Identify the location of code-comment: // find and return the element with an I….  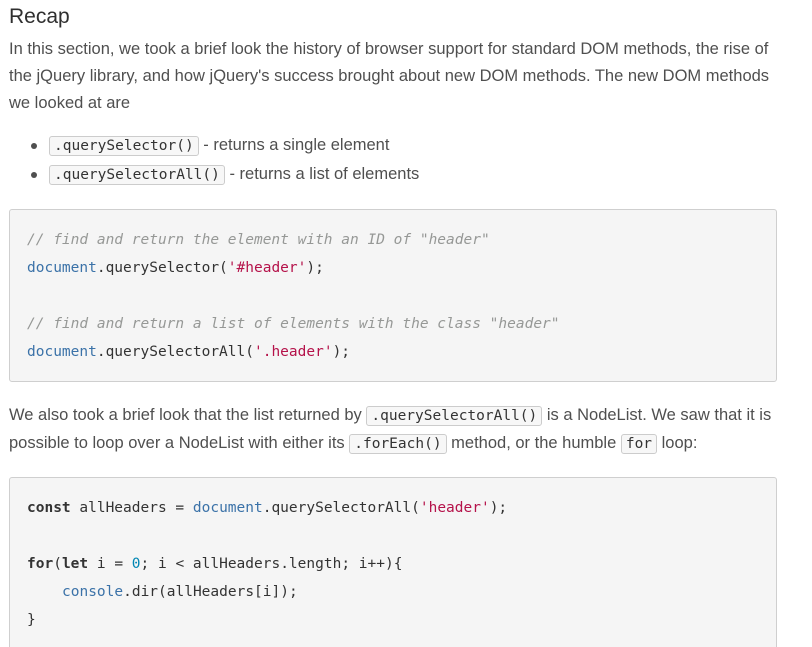
(258, 240).